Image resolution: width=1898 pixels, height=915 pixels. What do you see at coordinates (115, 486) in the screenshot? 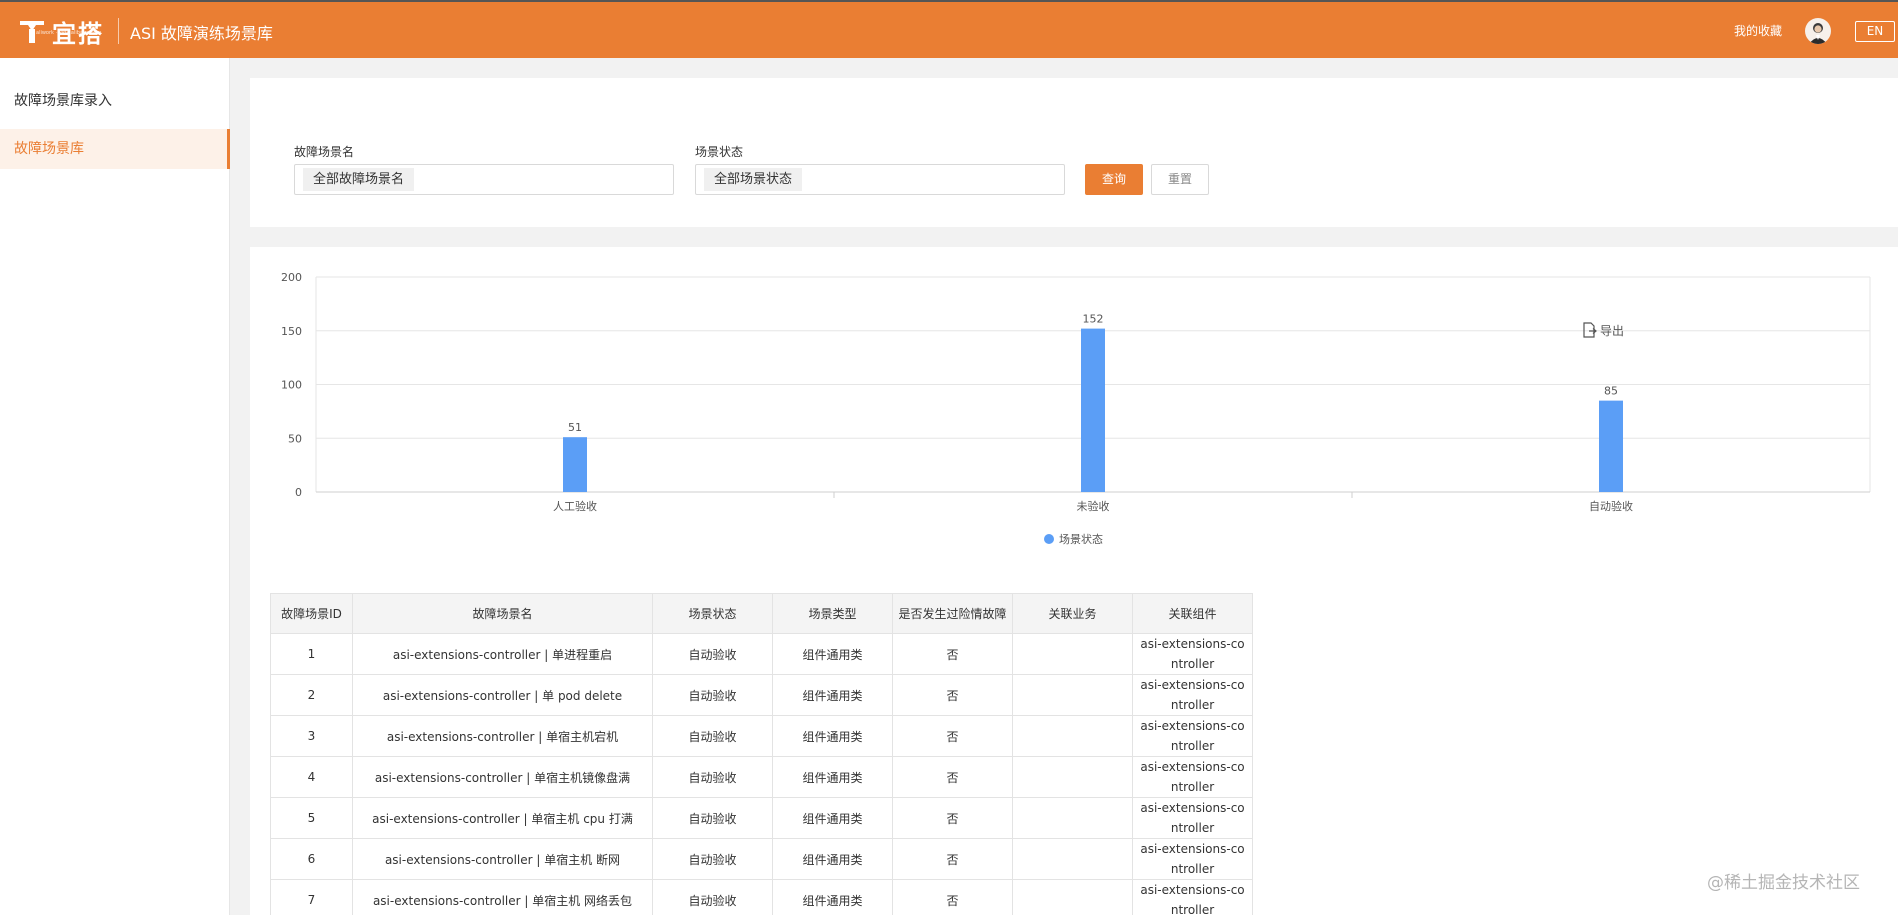
I see `sidebar: 故障场景库录入 故障场景库` at bounding box center [115, 486].